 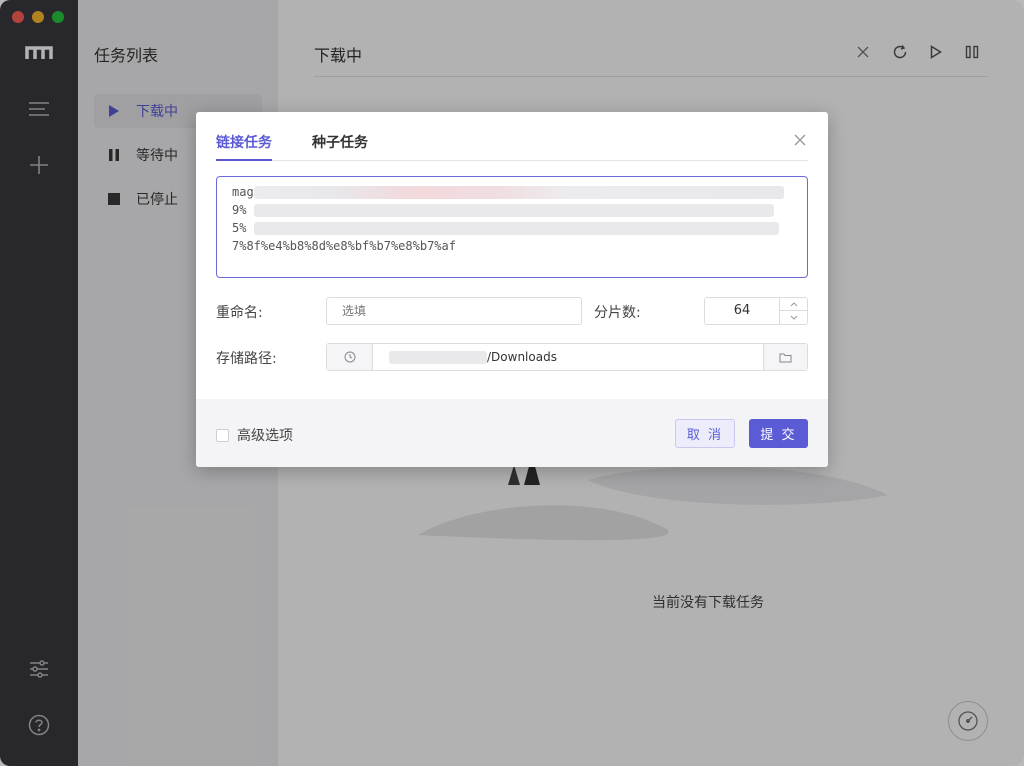 What do you see at coordinates (800, 140) in the screenshot?
I see `dialog-close-icon` at bounding box center [800, 140].